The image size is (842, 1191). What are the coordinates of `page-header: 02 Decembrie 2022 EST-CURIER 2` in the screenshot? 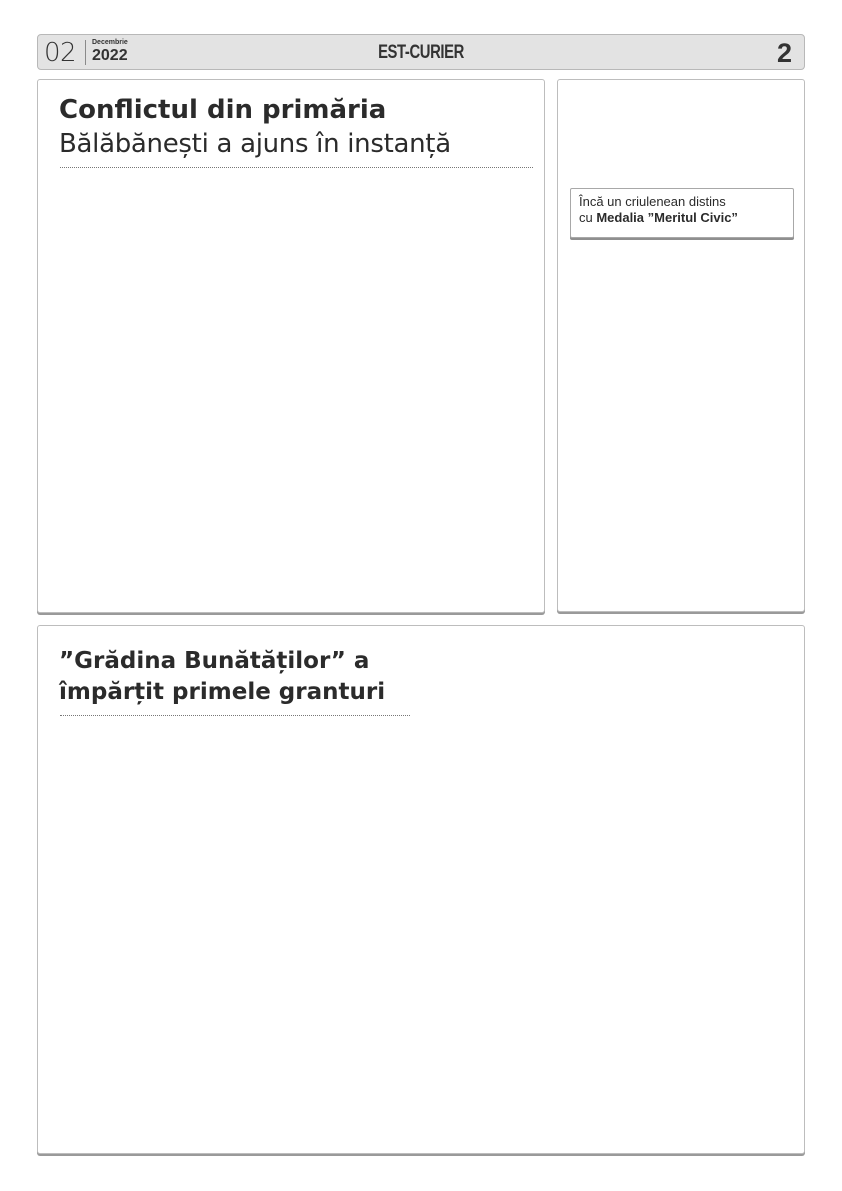 It's located at (421, 52).